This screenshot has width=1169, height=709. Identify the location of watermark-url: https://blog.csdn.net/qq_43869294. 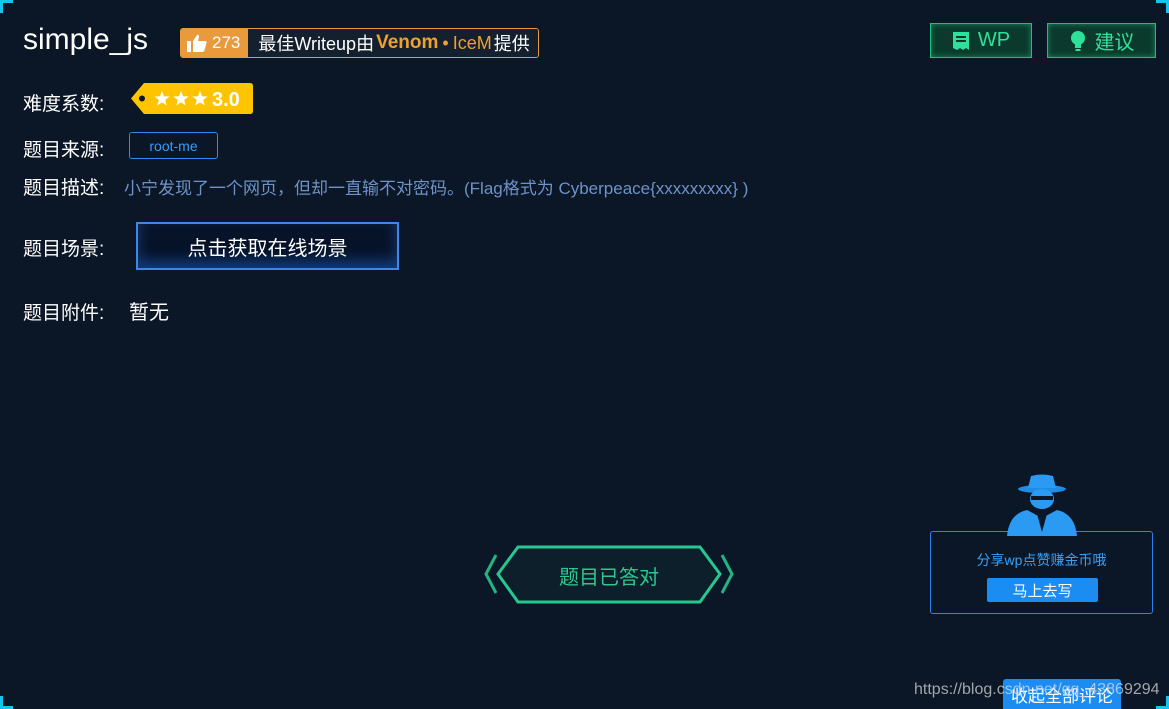
(1037, 689).